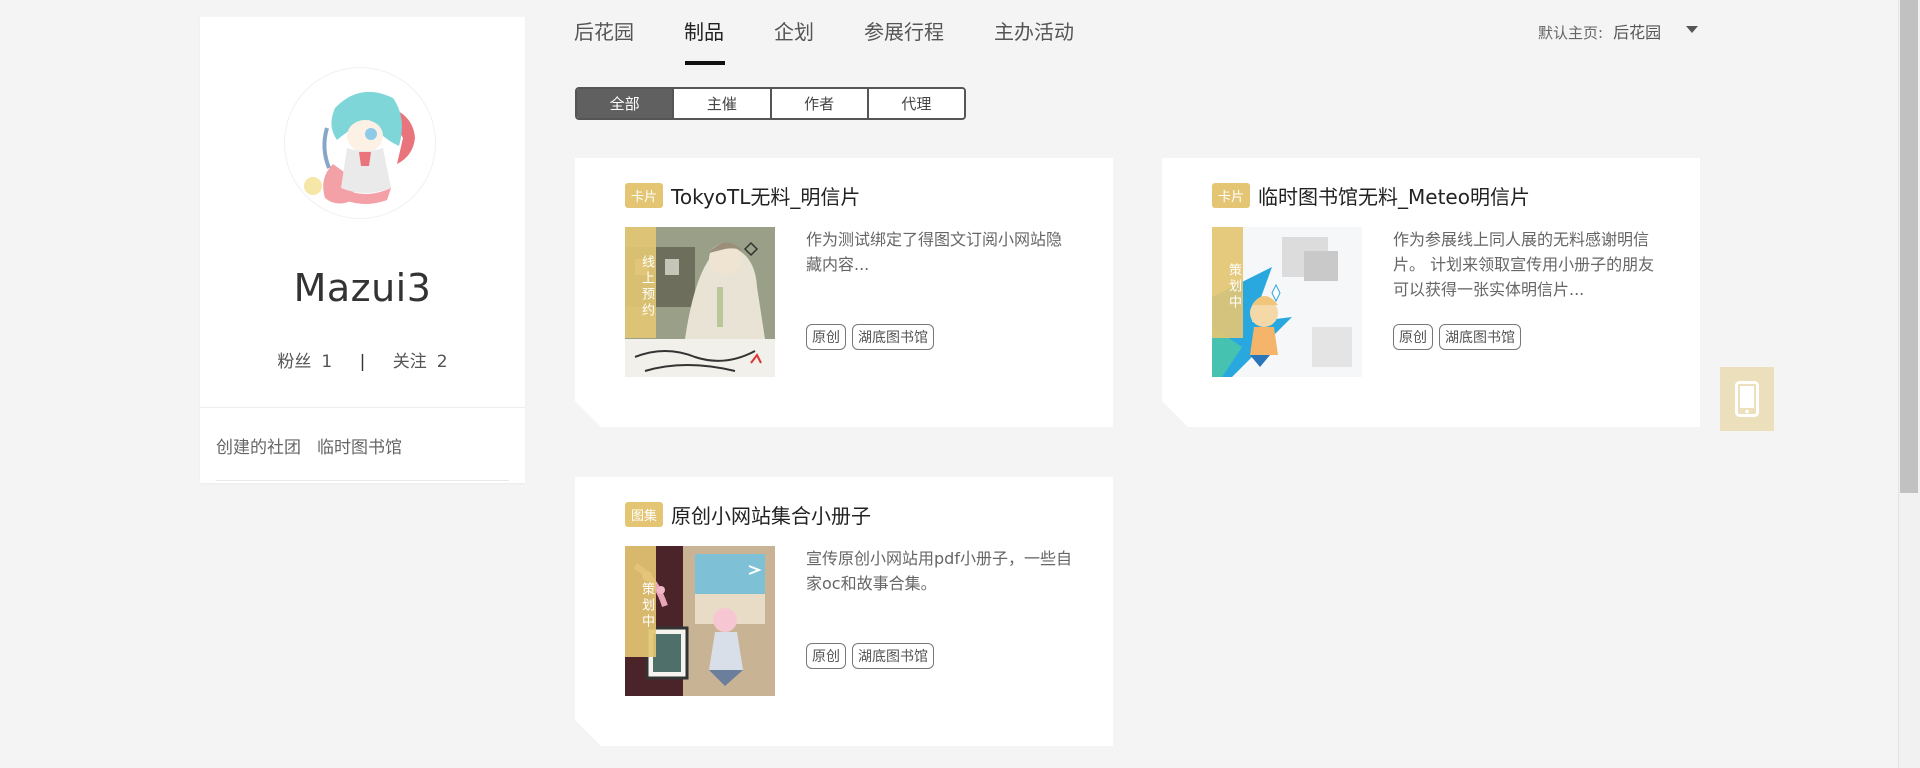 The height and width of the screenshot is (768, 1920). I want to click on card-title: 临时图书馆无料_Meteo明信片, so click(1394, 195).